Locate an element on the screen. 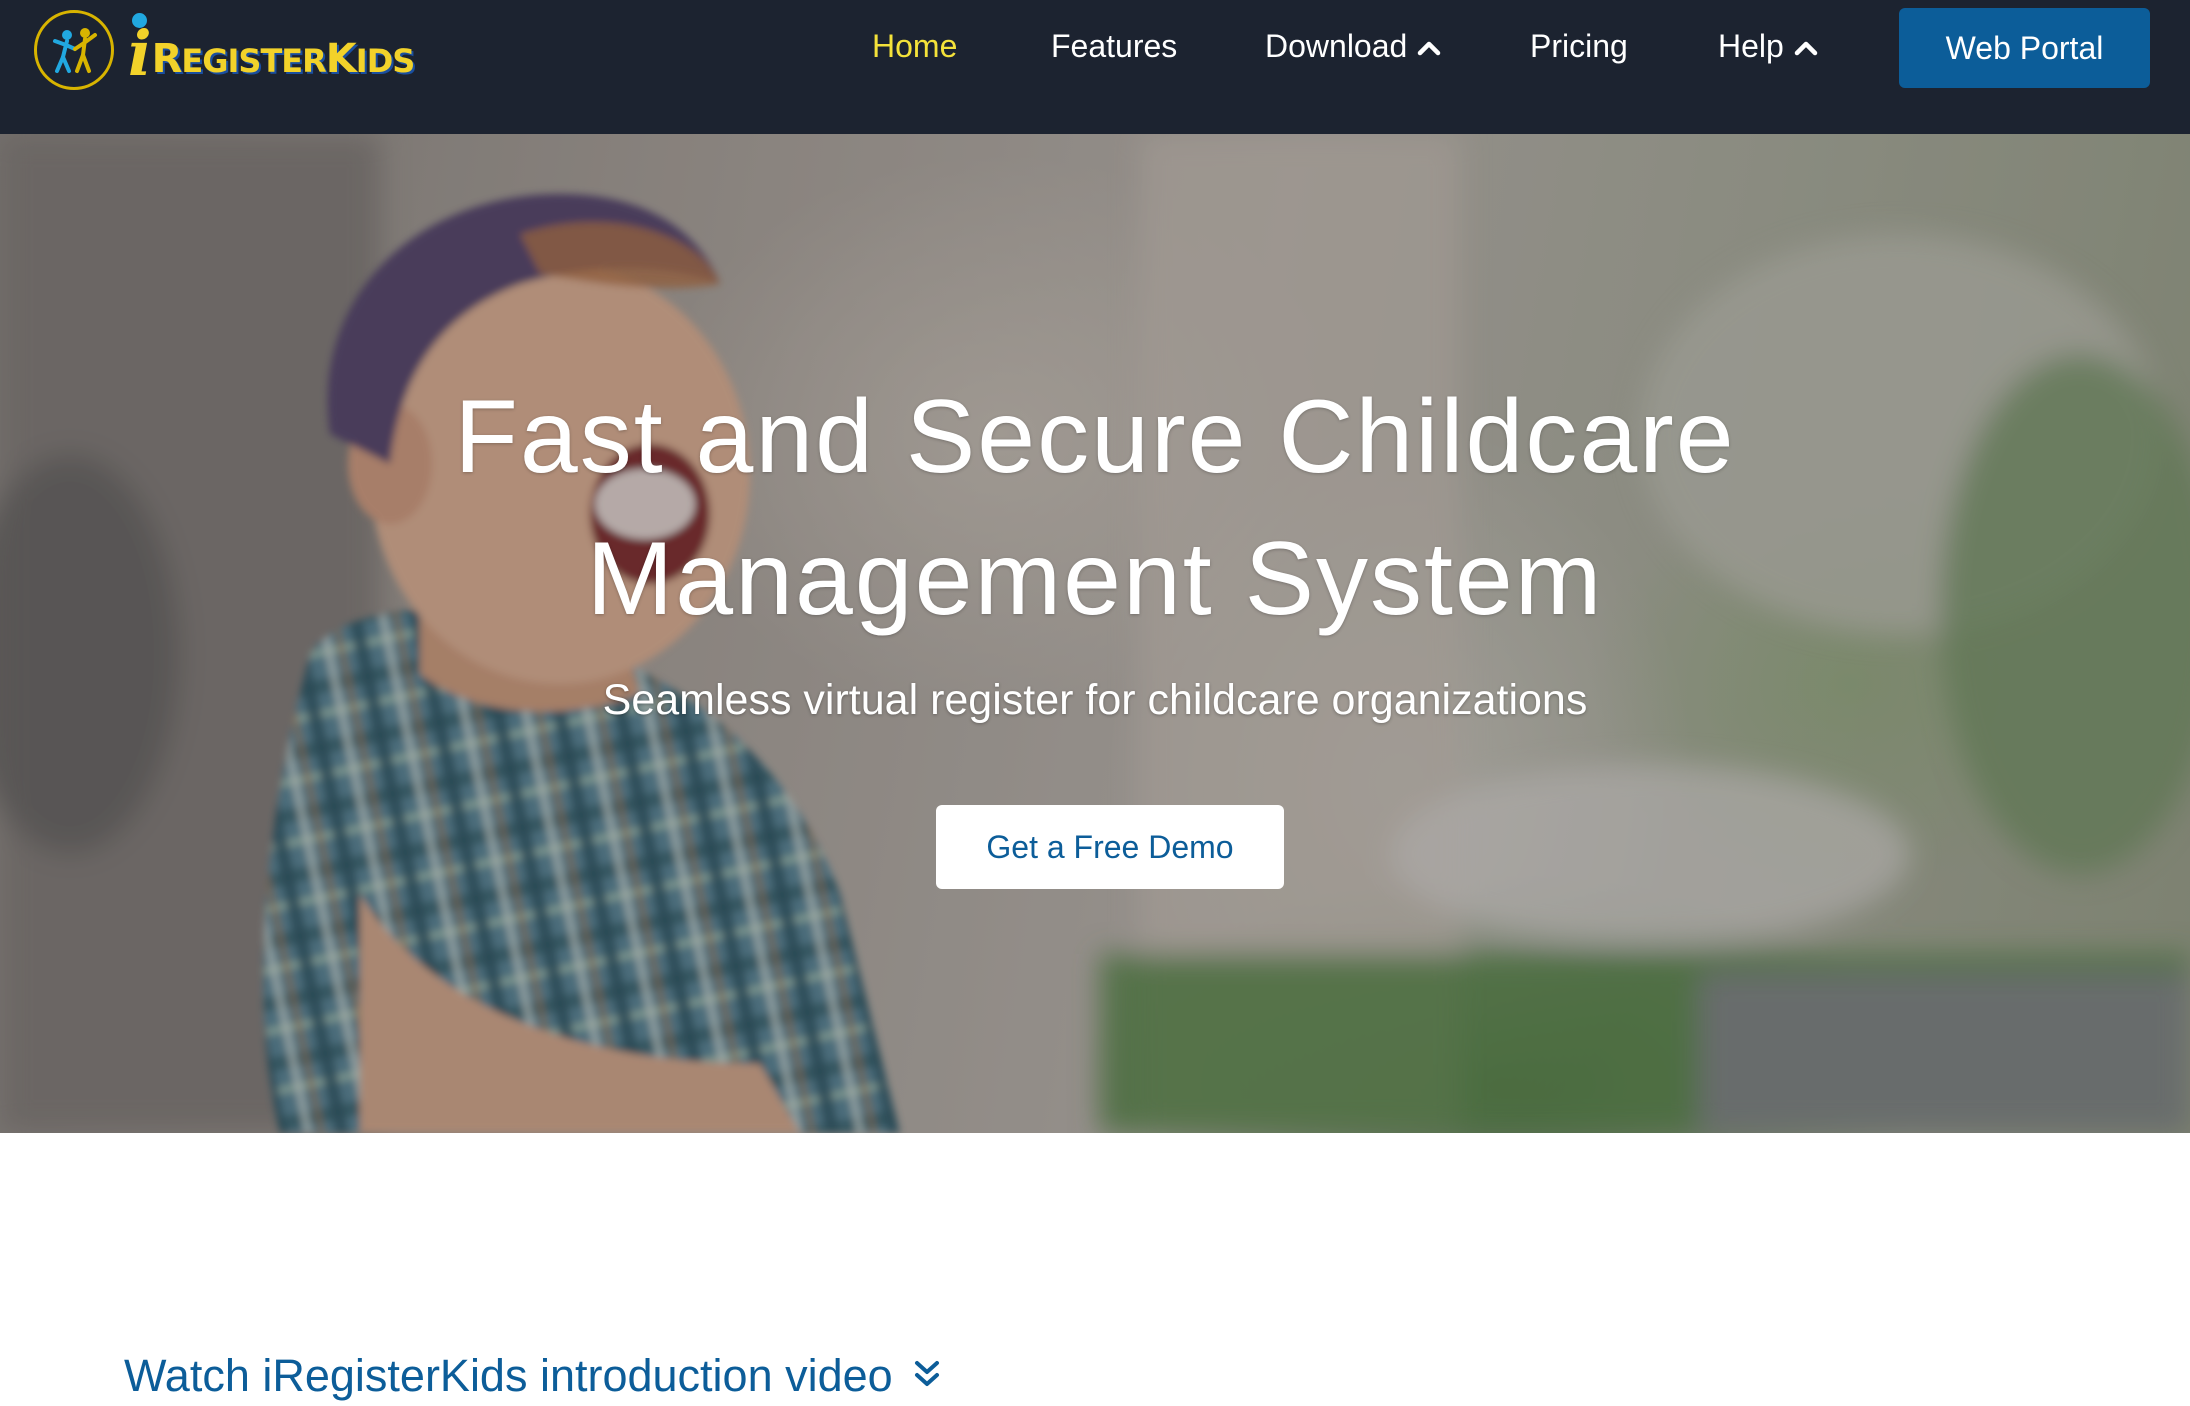 The width and height of the screenshot is (2190, 1406). nav-item-pricing-label: Pricing is located at coordinates (1579, 45).